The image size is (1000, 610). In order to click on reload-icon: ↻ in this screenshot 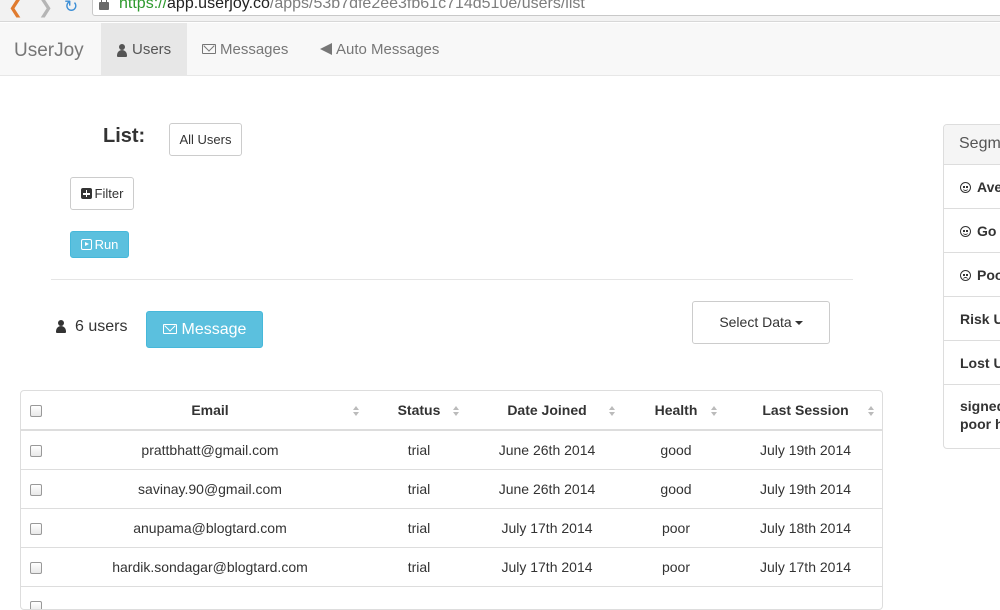, I will do `click(71, 8)`.